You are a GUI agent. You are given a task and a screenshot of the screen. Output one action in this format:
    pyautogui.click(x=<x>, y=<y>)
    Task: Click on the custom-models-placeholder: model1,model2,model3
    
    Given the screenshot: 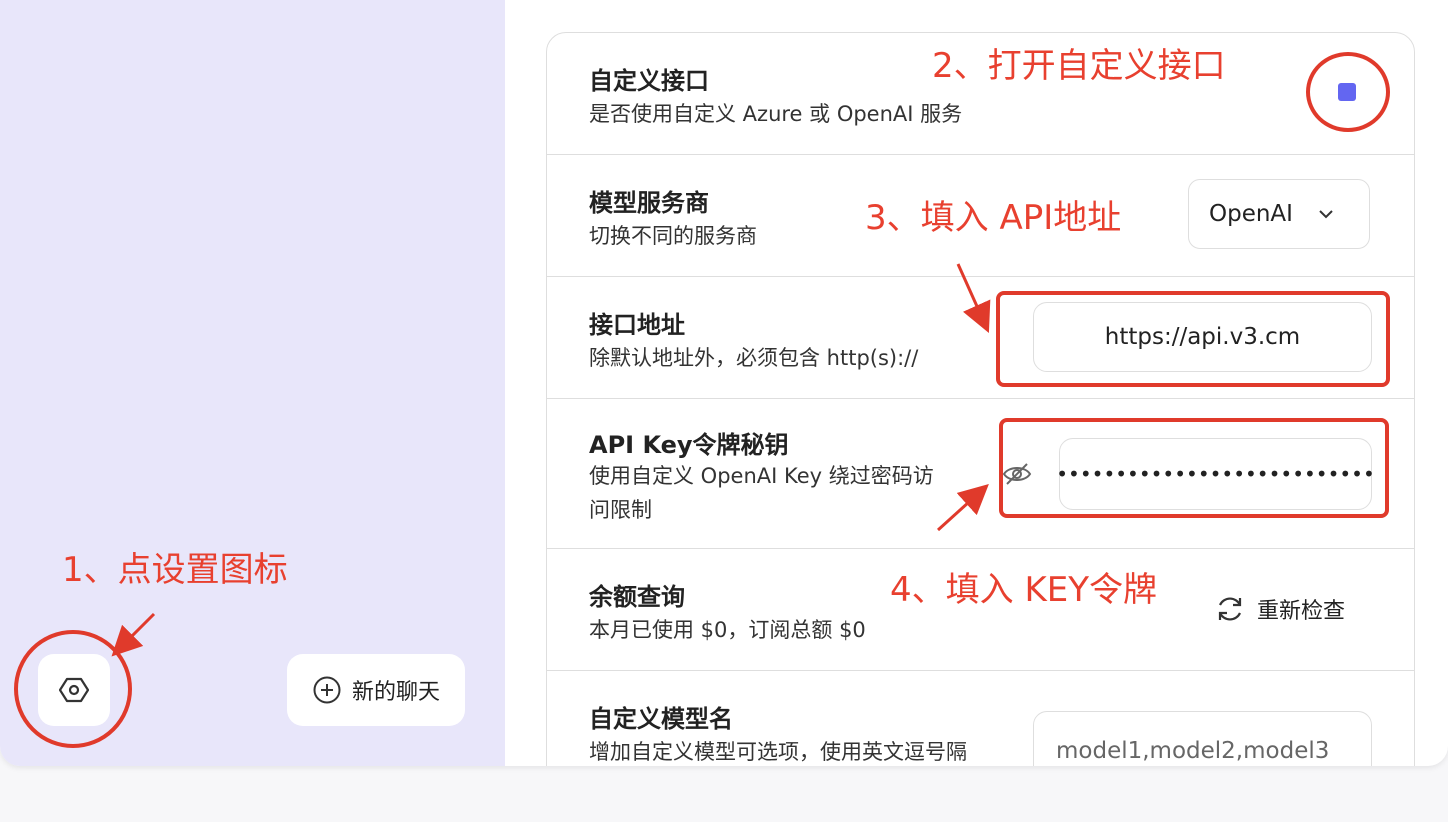 What is the action you would take?
    pyautogui.click(x=1193, y=751)
    